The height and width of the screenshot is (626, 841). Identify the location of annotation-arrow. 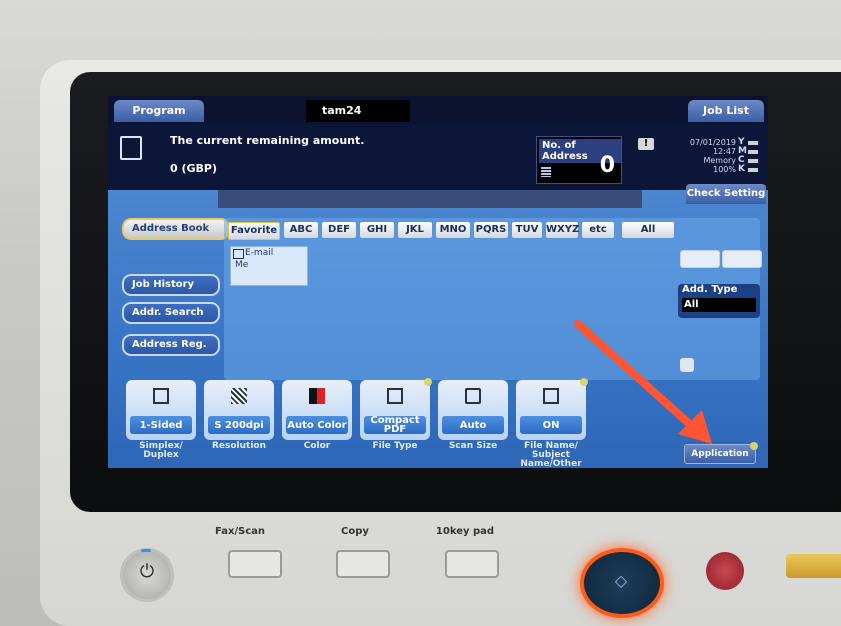
(643, 382).